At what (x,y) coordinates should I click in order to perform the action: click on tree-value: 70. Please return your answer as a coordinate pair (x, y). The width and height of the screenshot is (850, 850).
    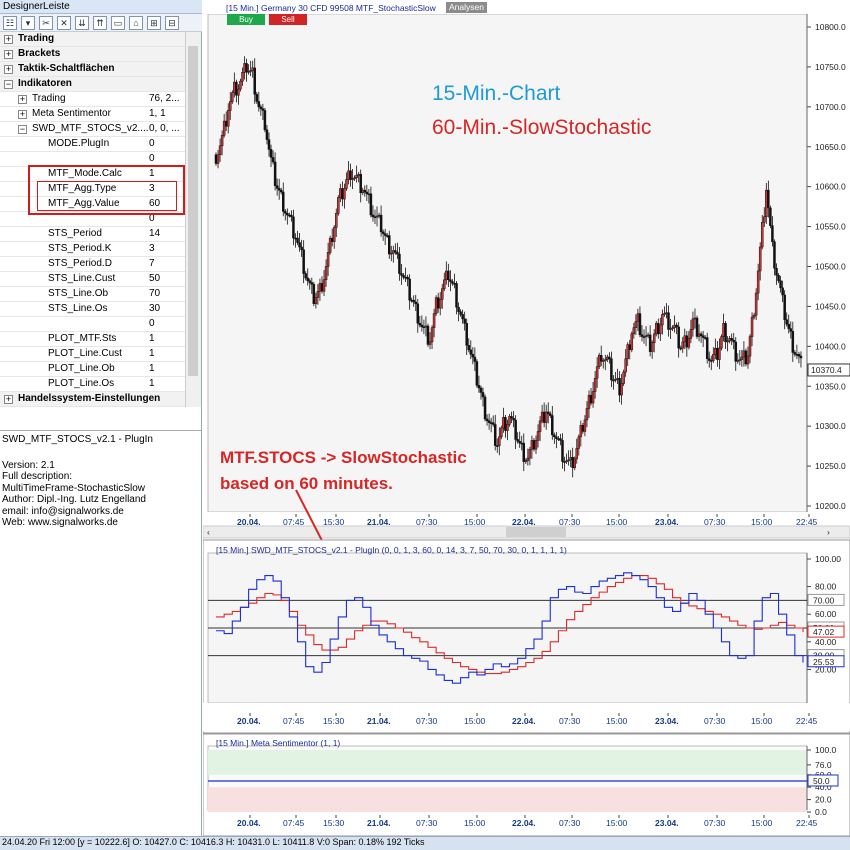
    Looking at the image, I should click on (154, 293).